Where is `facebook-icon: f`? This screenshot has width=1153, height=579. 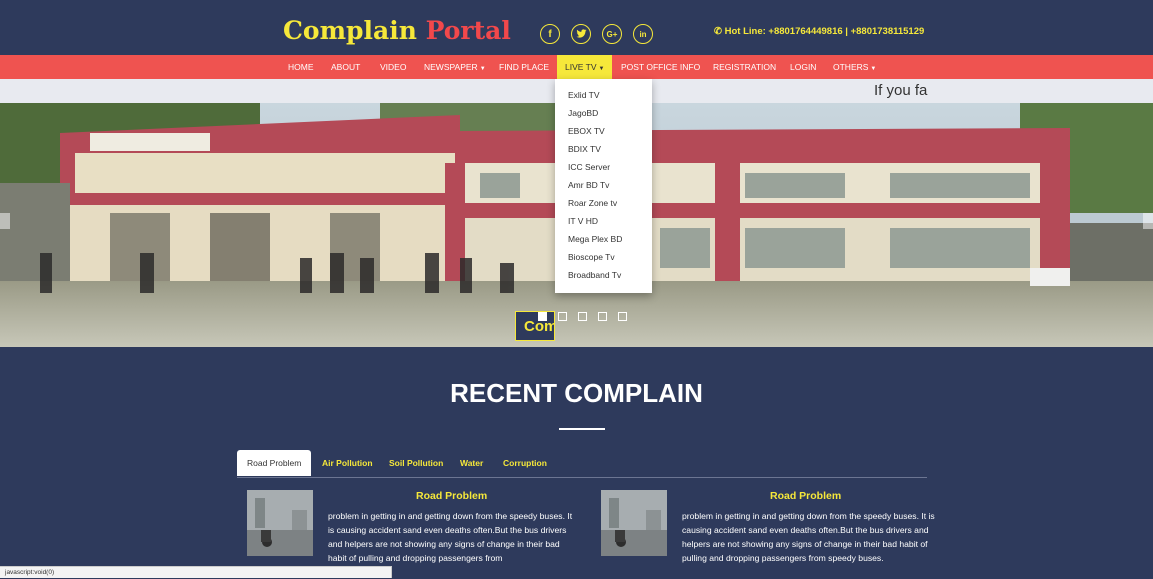
facebook-icon: f is located at coordinates (550, 34).